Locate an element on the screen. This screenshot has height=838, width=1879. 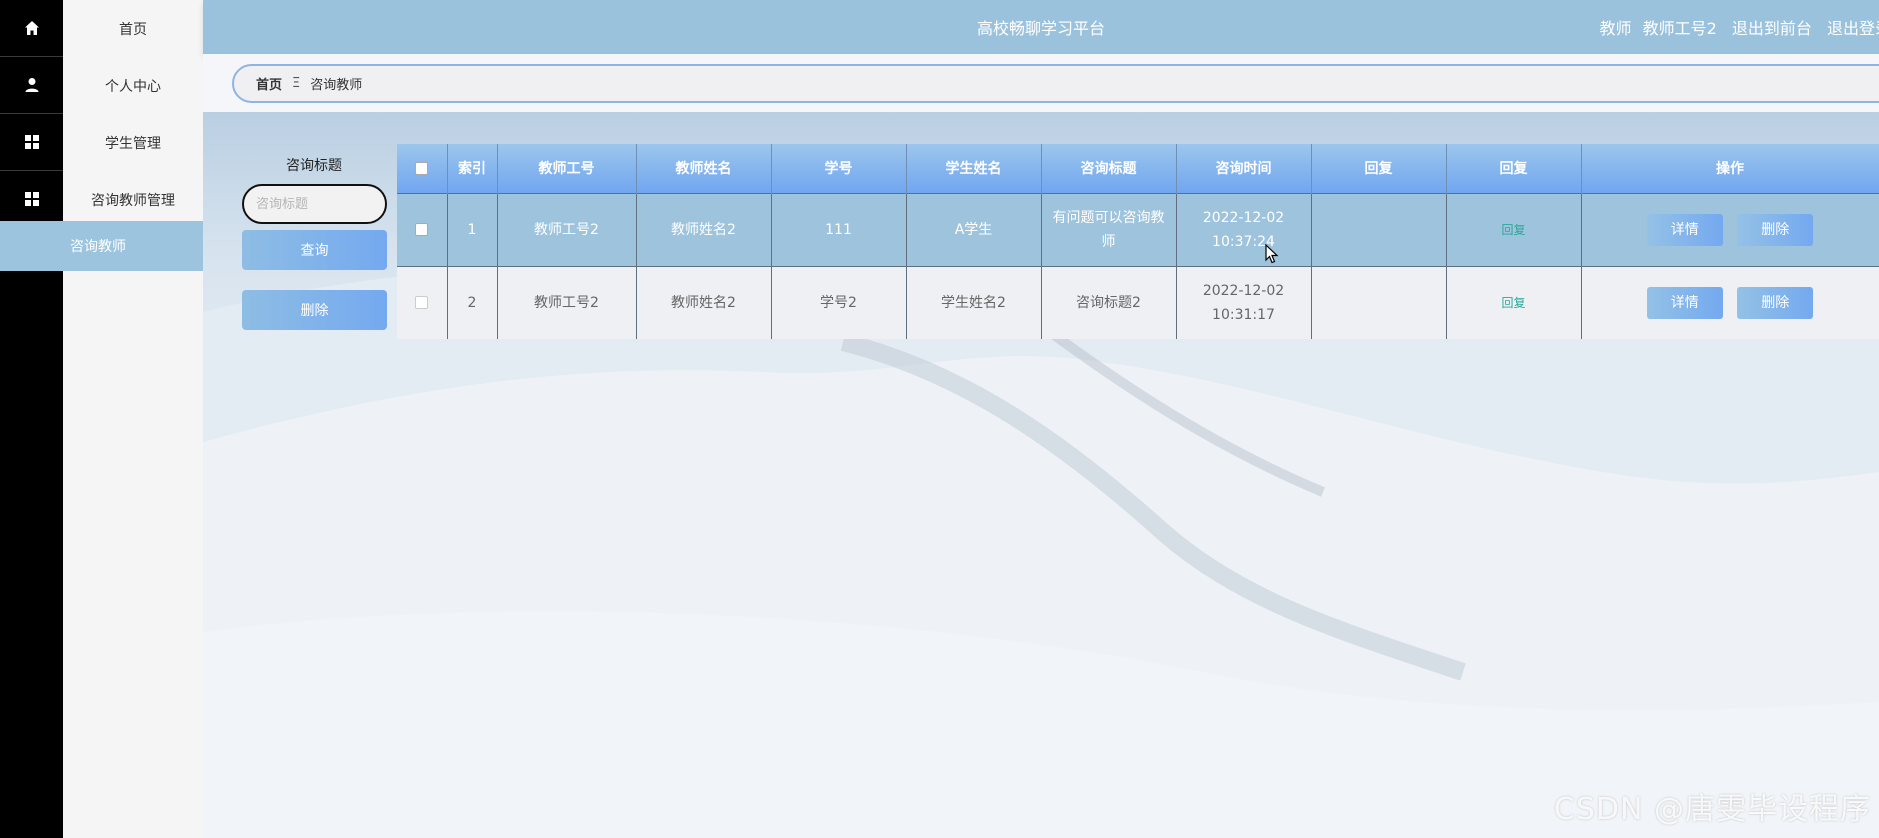
user-id: 教师工号2 is located at coordinates (1679, 28).